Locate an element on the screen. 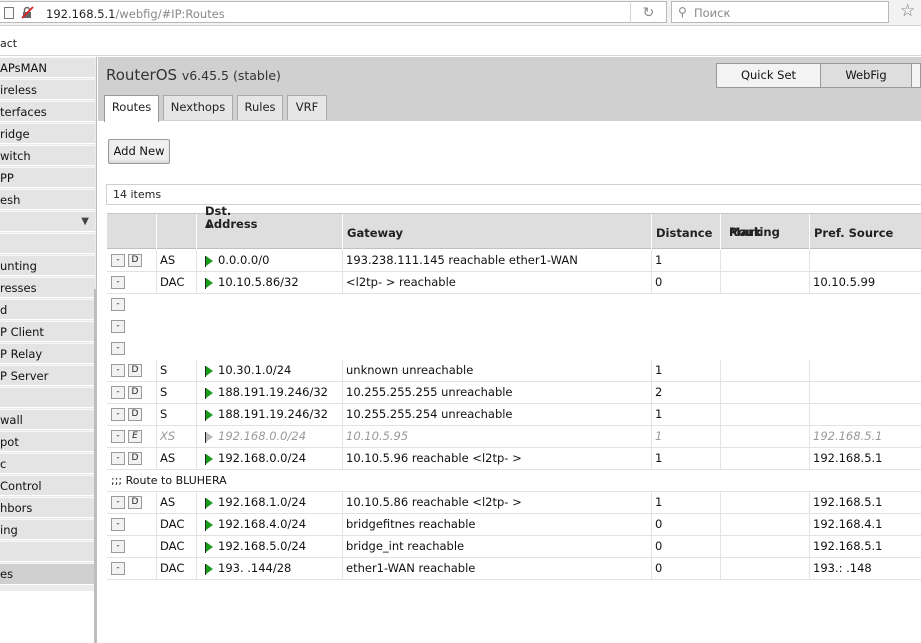 Image resolution: width=921 pixels, height=643 pixels. col-dst-address: ▲ Dst. Address is located at coordinates (269, 227).